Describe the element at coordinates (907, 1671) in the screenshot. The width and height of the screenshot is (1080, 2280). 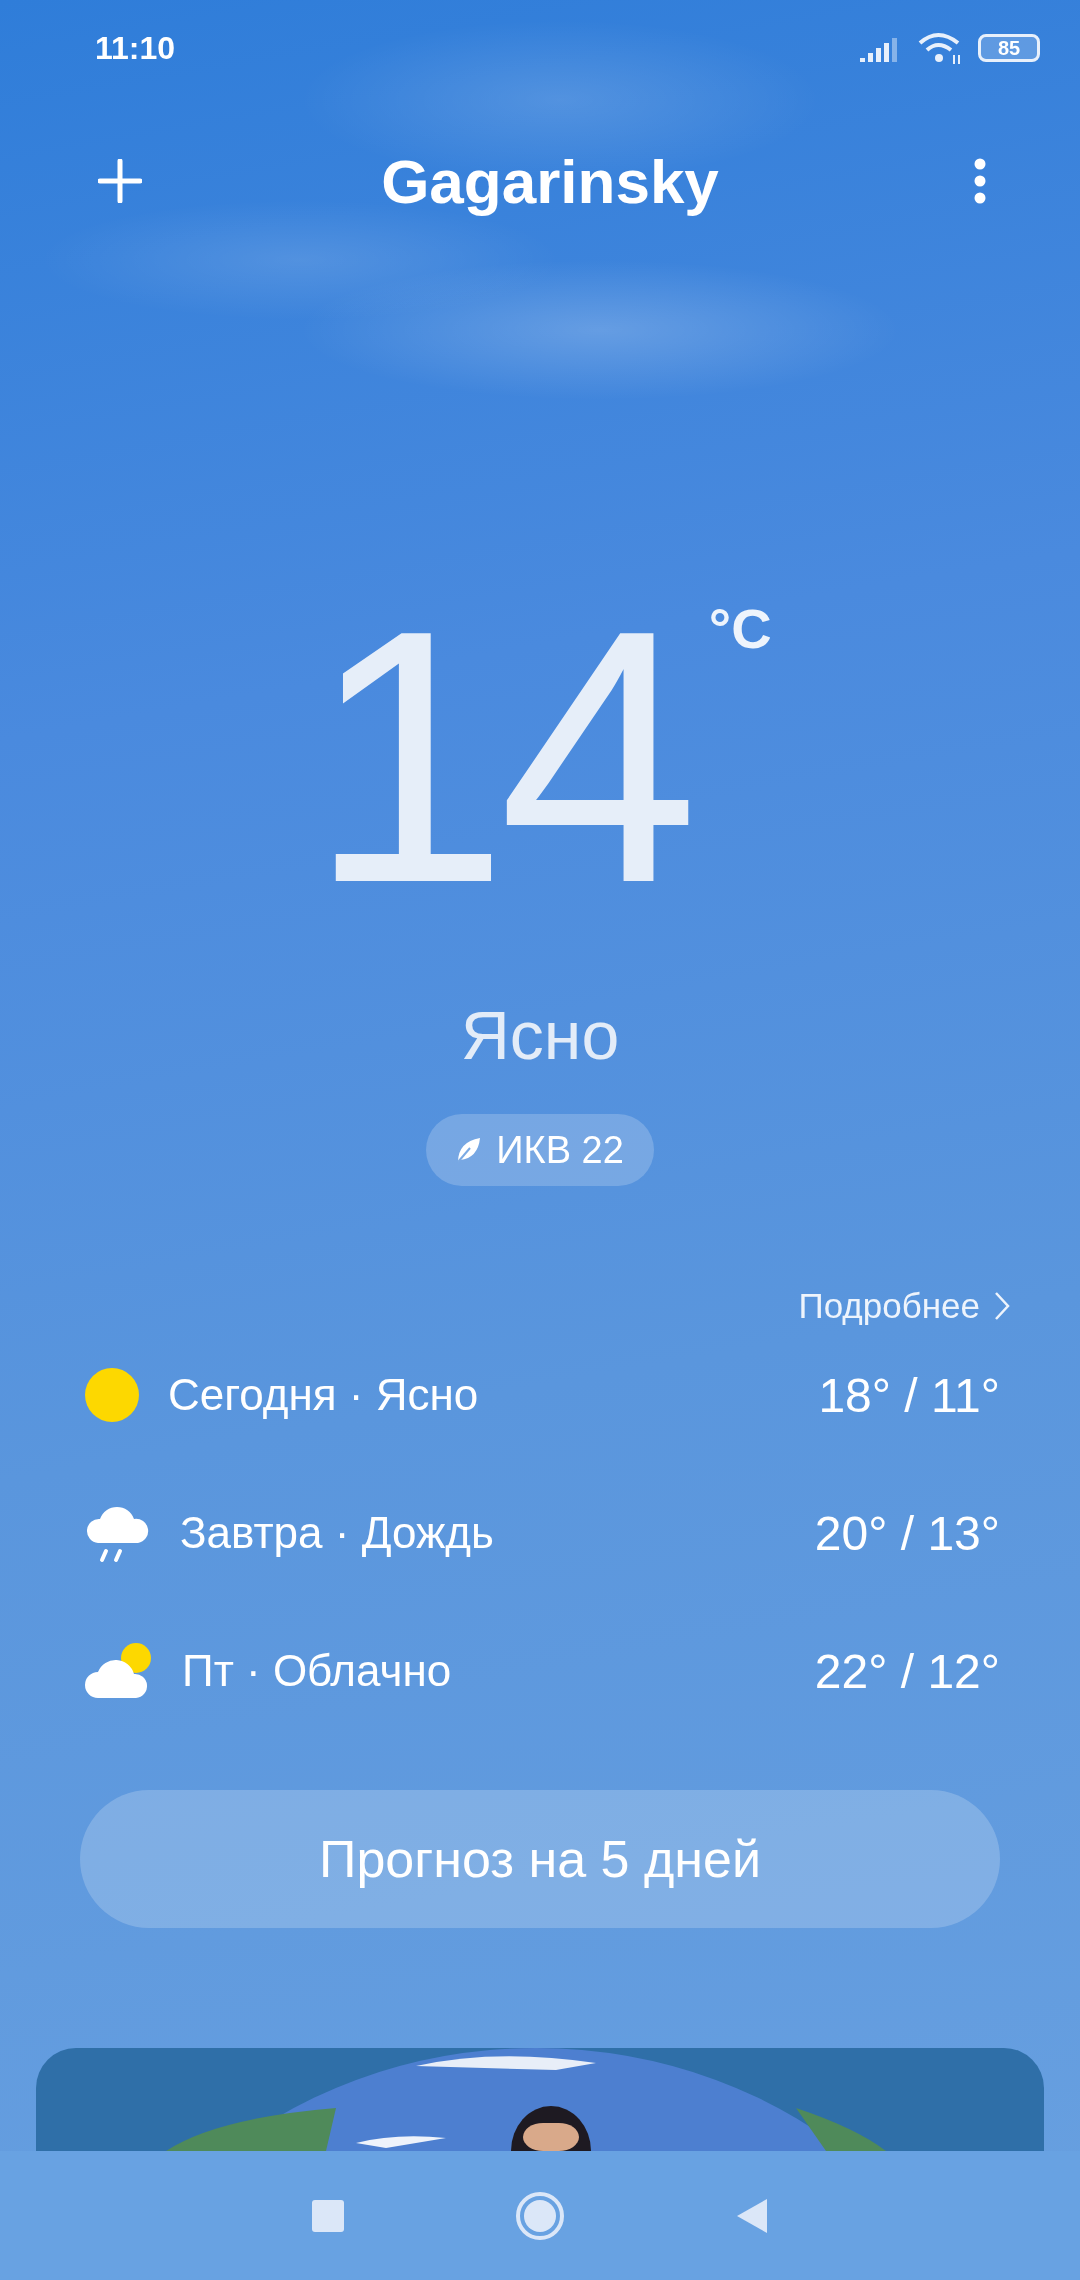
I see `forecast-temps: 22° / 12°` at that location.